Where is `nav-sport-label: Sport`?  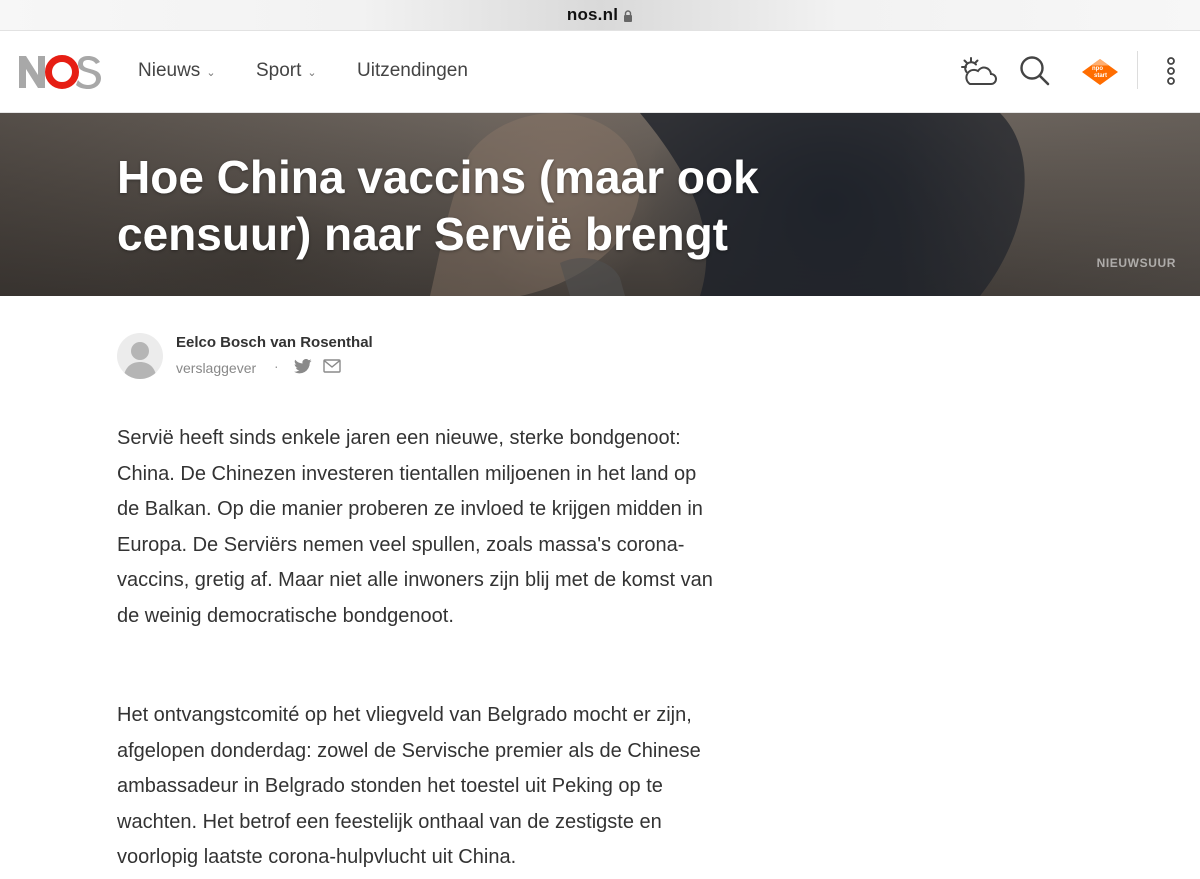
nav-sport-label: Sport is located at coordinates (279, 70).